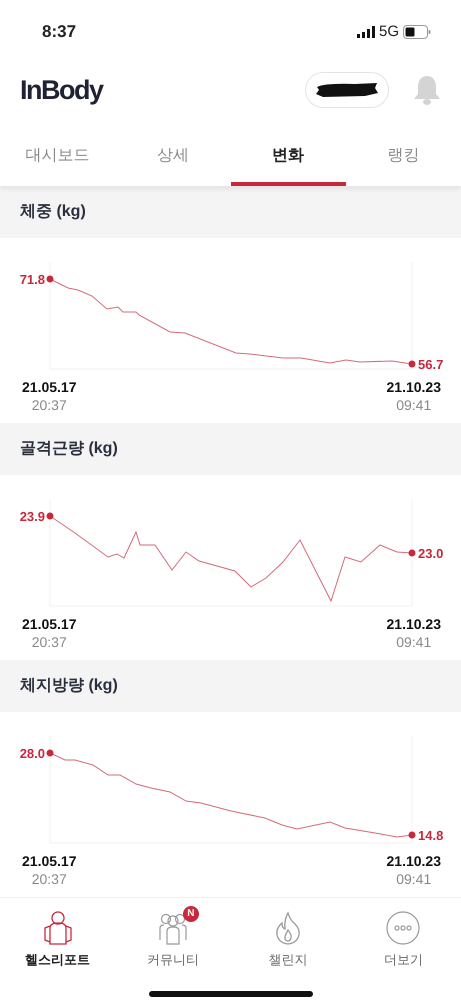  I want to click on battery-icon, so click(417, 32).